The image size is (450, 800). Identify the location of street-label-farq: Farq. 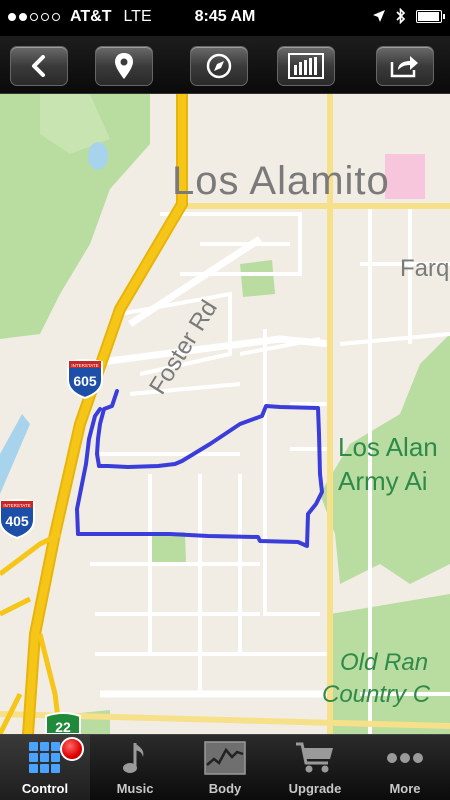
(424, 268).